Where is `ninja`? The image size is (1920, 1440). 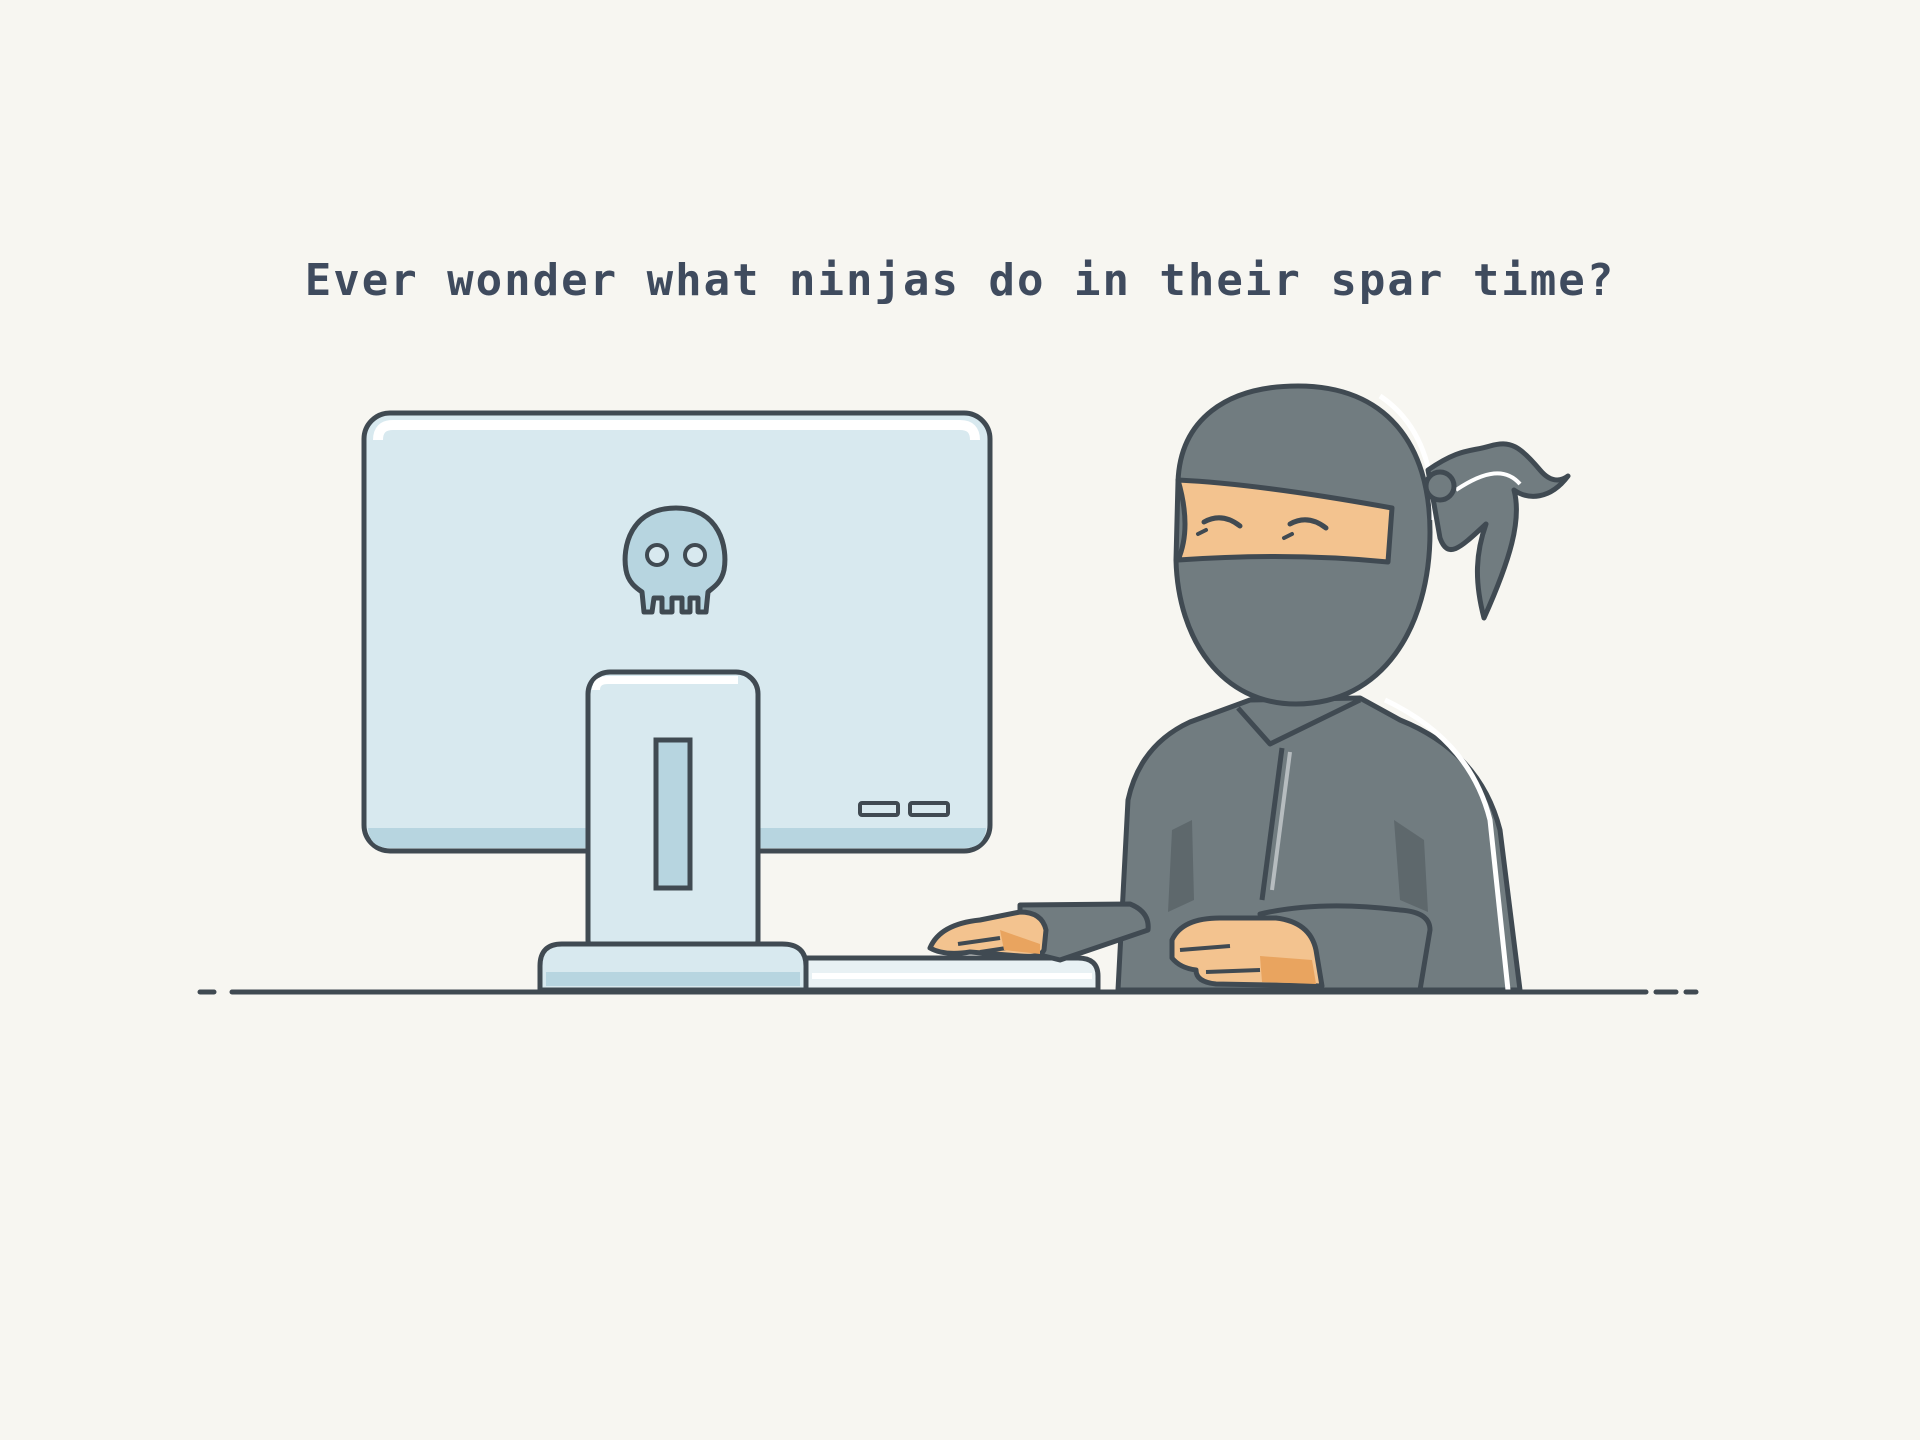 ninja is located at coordinates (1249, 688).